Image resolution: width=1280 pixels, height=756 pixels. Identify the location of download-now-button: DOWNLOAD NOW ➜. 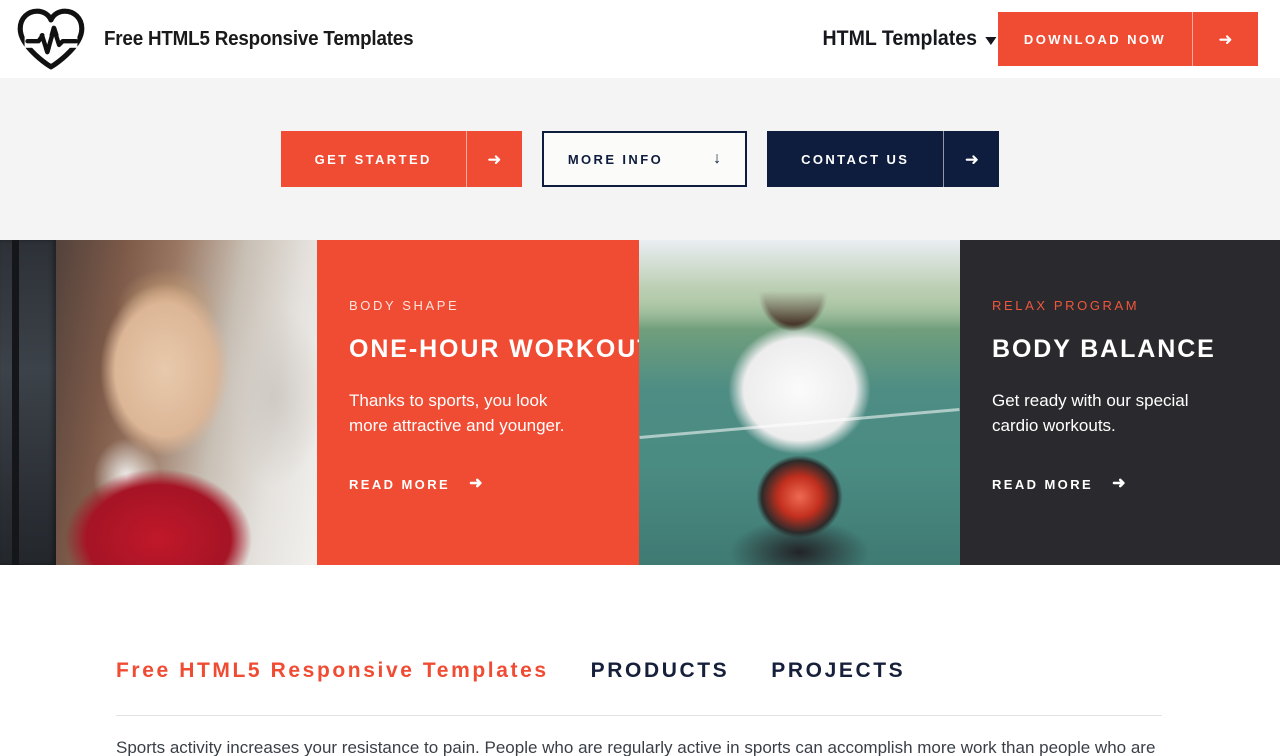
(1128, 39).